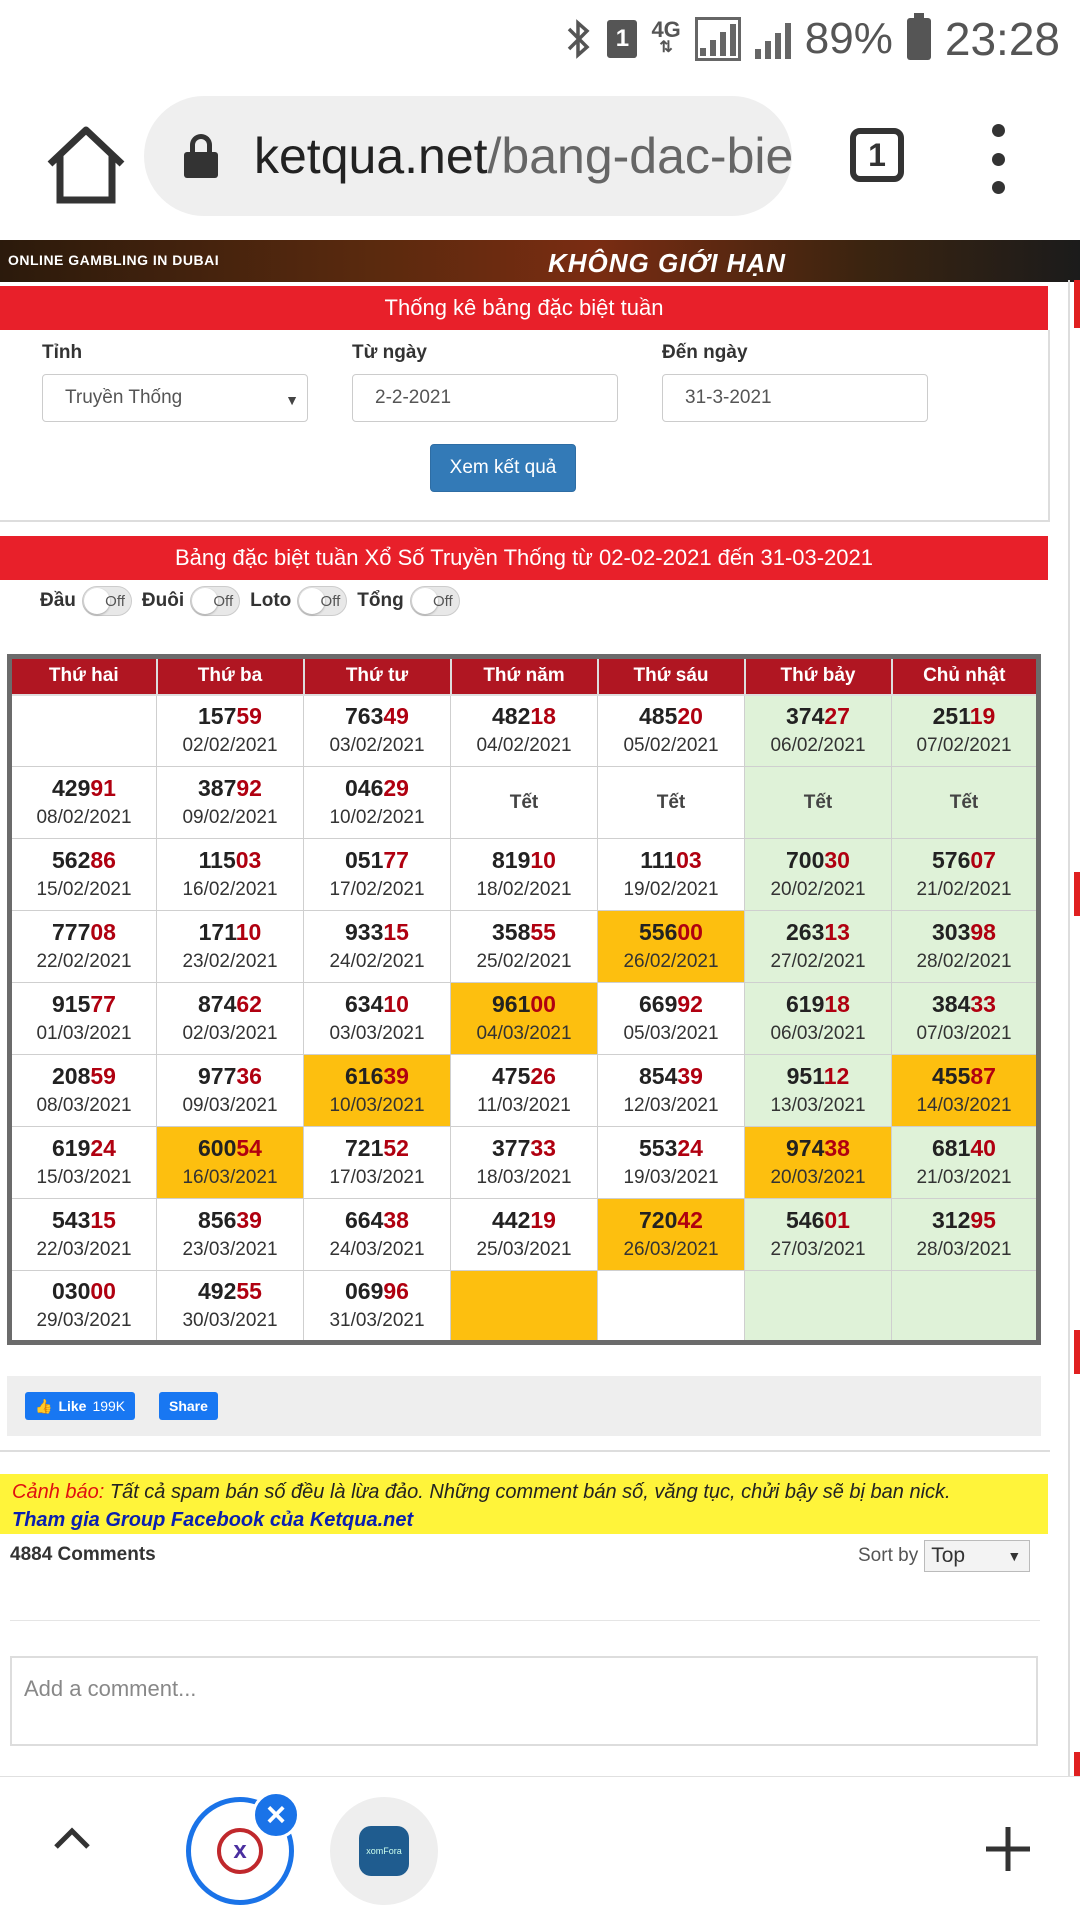 Image resolution: width=1080 pixels, height=1920 pixels. Describe the element at coordinates (511, 1003) in the screenshot. I see `number-head: 961` at that location.